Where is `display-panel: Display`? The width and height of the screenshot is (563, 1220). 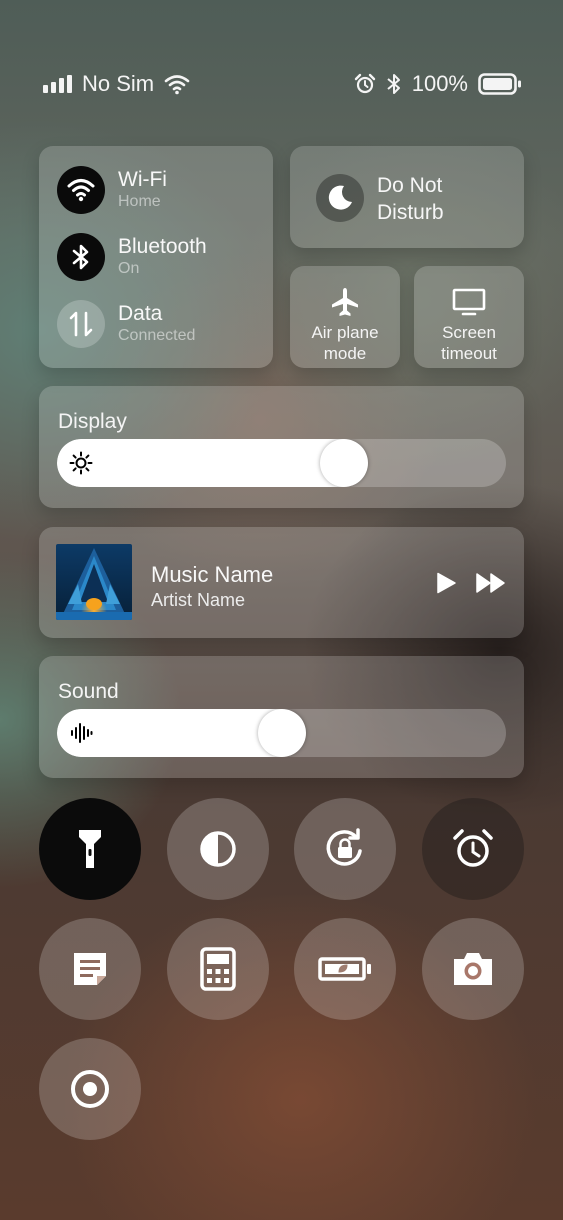 display-panel: Display is located at coordinates (281, 447).